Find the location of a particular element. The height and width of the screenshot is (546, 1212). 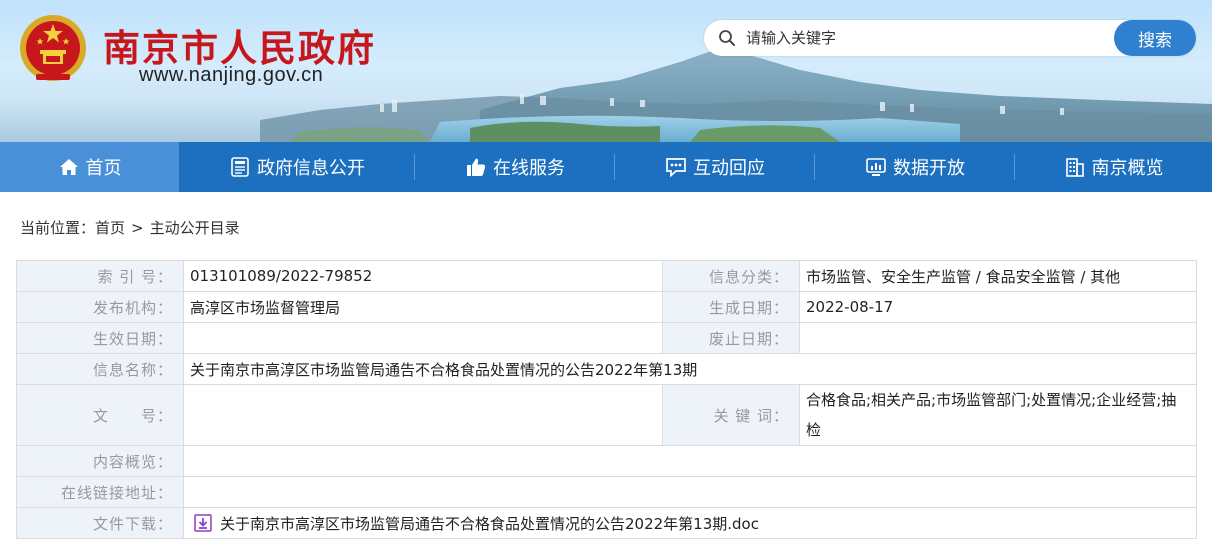

effective-date-label: 生效日期： is located at coordinates (100, 338).